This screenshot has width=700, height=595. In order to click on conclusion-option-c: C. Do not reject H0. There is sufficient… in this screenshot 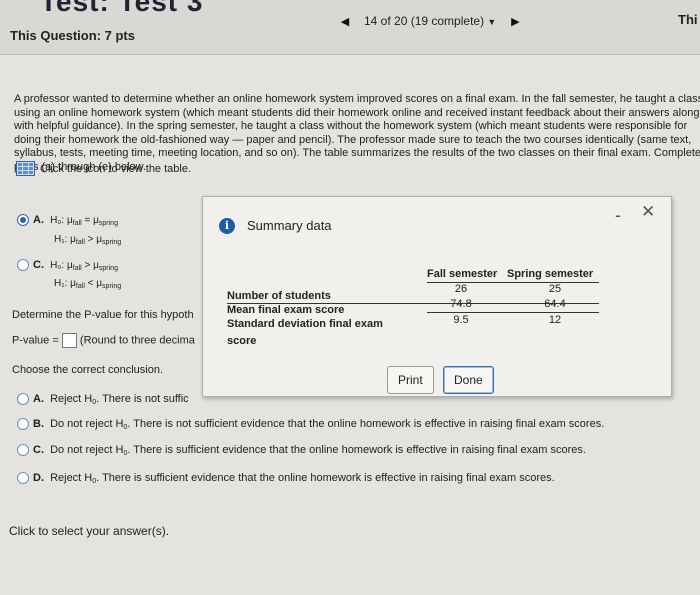, I will do `click(301, 450)`.